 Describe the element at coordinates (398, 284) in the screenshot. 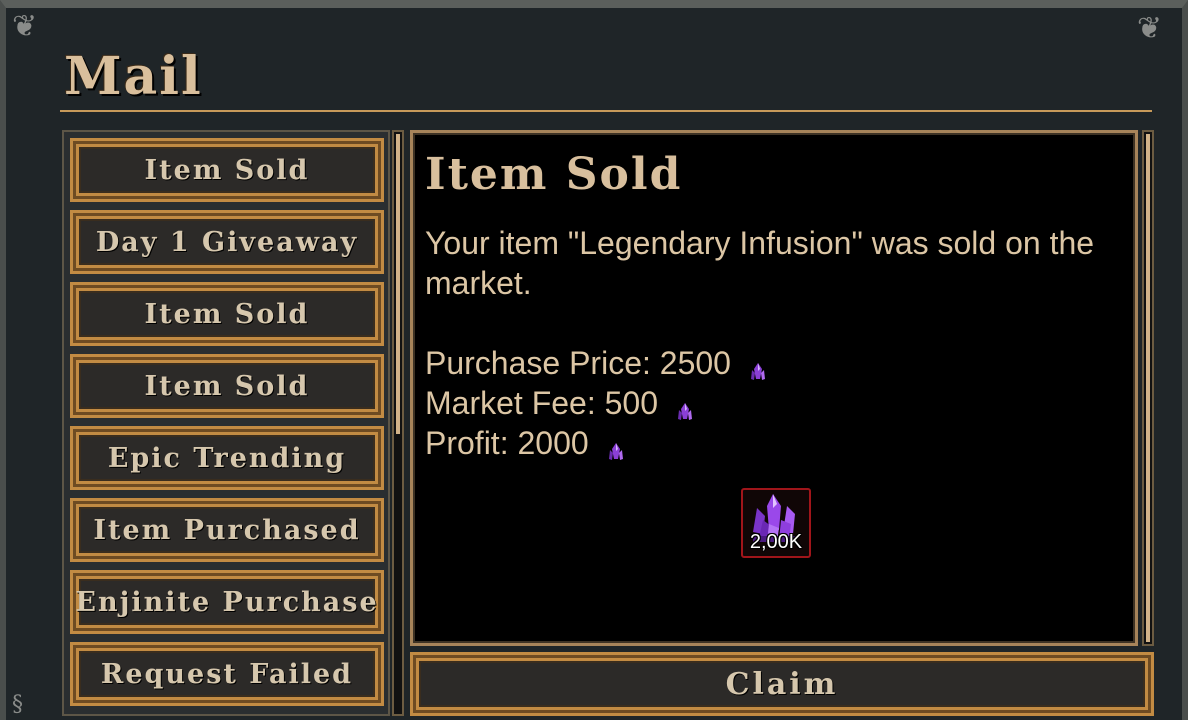

I see `mail-list-scroll-thumb` at that location.